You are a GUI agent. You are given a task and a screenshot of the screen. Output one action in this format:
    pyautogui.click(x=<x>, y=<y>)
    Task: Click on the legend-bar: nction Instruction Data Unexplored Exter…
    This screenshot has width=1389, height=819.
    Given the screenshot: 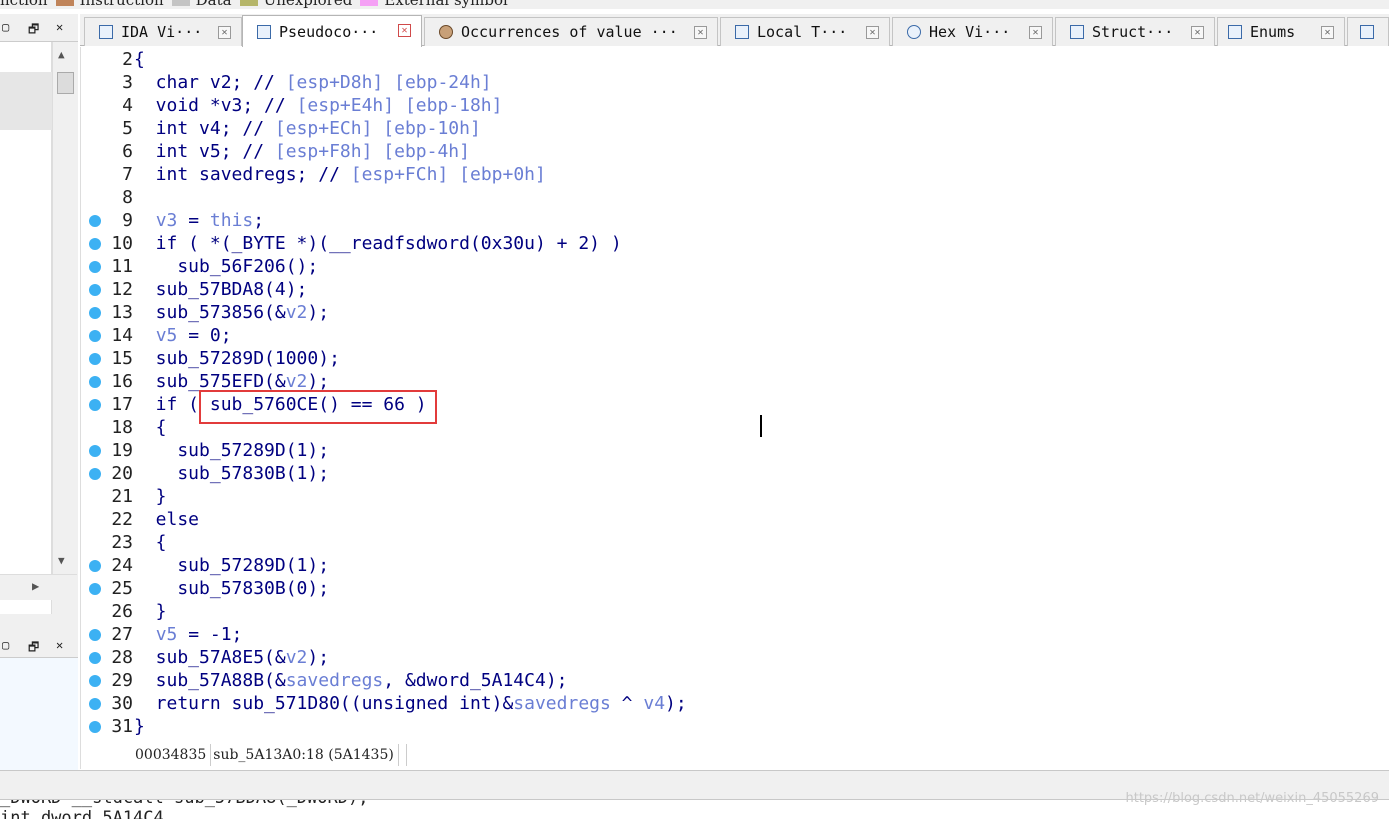 What is the action you would take?
    pyautogui.click(x=694, y=4)
    